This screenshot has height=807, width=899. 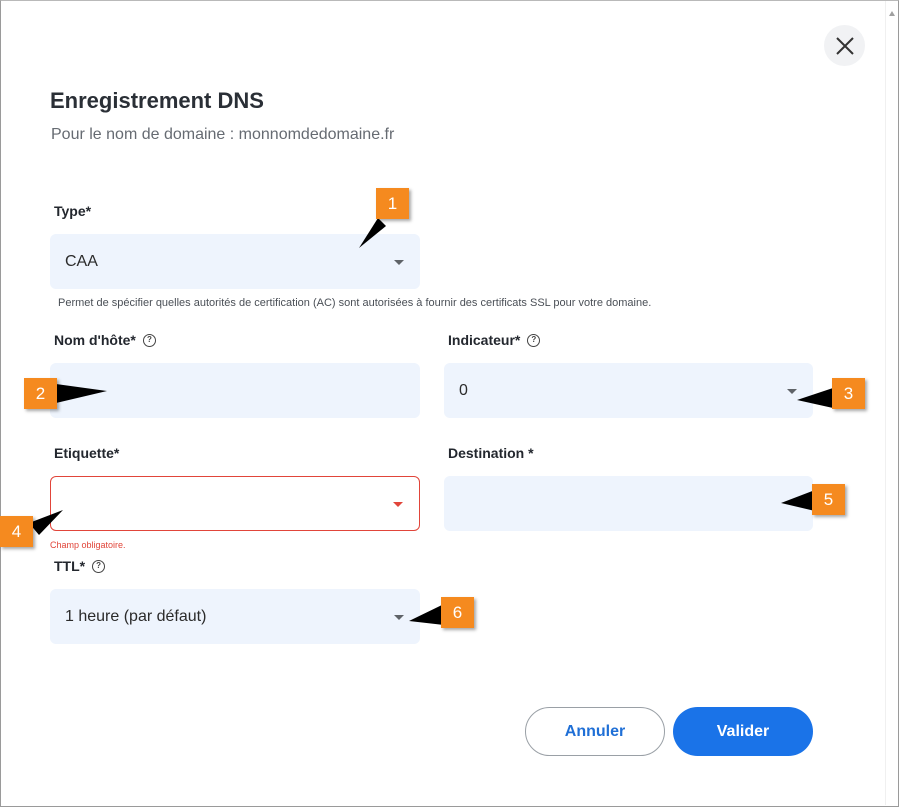 I want to click on hostname-label: Nom d'hôte* ?, so click(x=105, y=340).